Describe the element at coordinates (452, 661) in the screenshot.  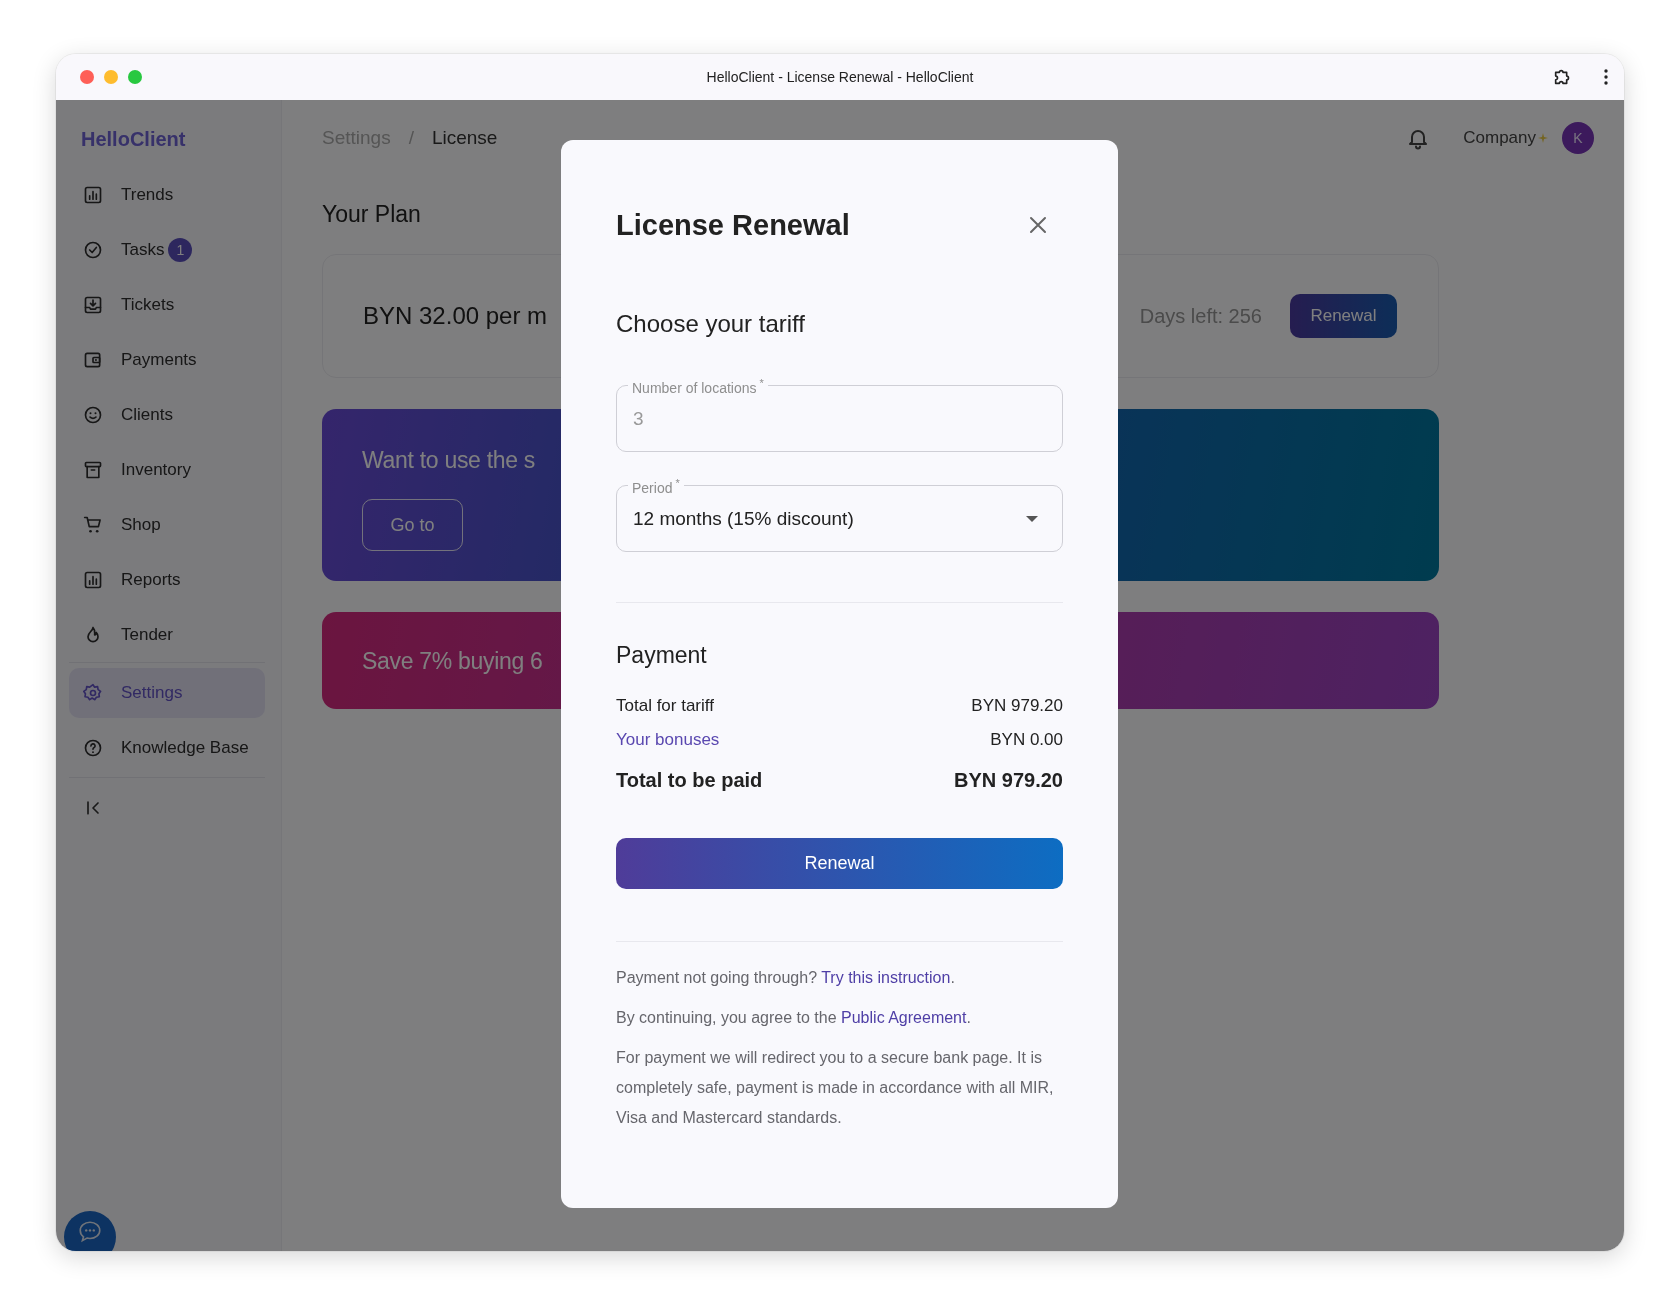
I see `promo-text: Save 7% buying 6` at that location.